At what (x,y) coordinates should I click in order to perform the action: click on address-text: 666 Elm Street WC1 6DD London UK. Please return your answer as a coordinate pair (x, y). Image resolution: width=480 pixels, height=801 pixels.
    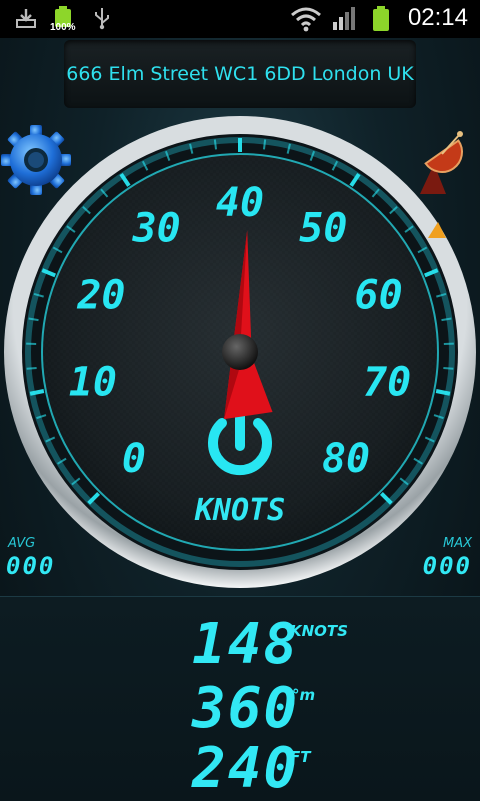
    Looking at the image, I should click on (240, 74).